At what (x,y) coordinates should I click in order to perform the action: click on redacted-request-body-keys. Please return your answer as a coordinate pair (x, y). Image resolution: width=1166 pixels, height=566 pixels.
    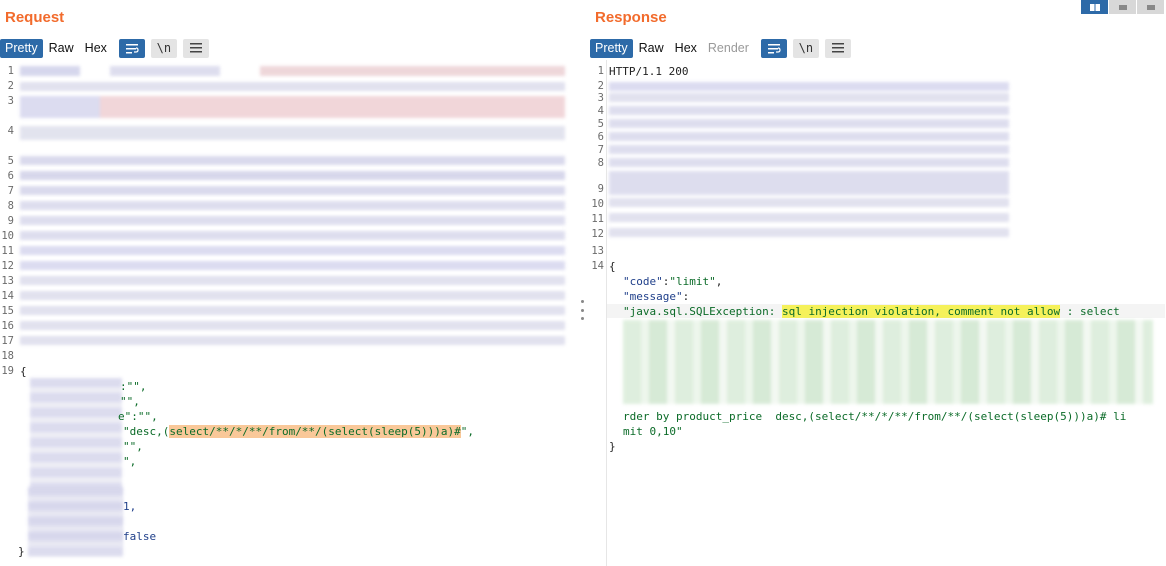
    Looking at the image, I should click on (75, 522).